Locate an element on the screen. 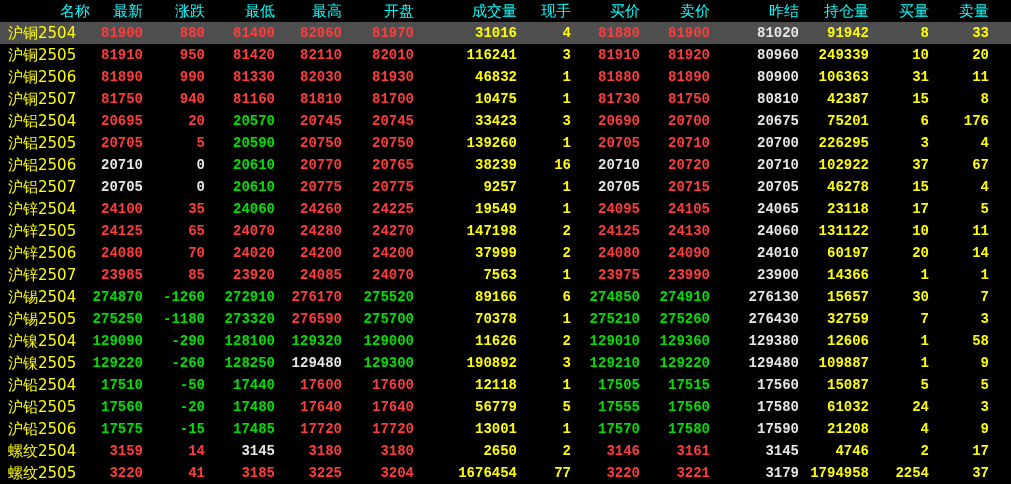 Image resolution: width=1011 pixels, height=484 pixels. table-row: 螺纹2505 3220 41 3185 3225 3204 1676454 77 3220 3221 3179 1794958 2254 37 is located at coordinates (505, 473).